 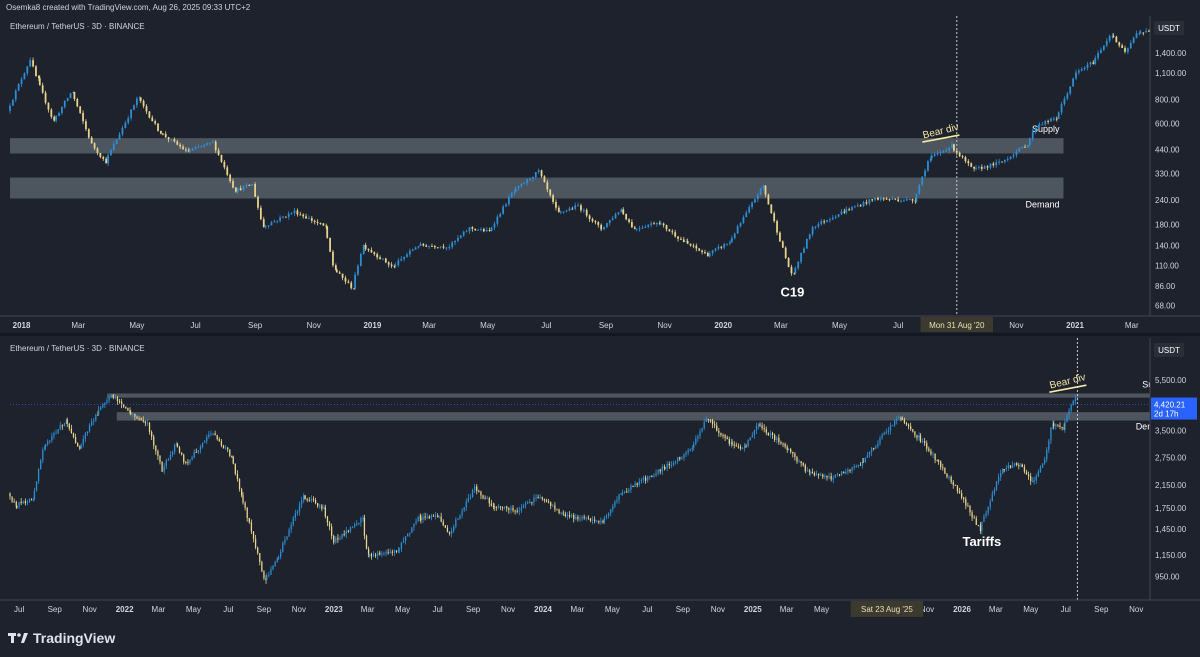 I want to click on zone-supply, so click(x=537, y=146).